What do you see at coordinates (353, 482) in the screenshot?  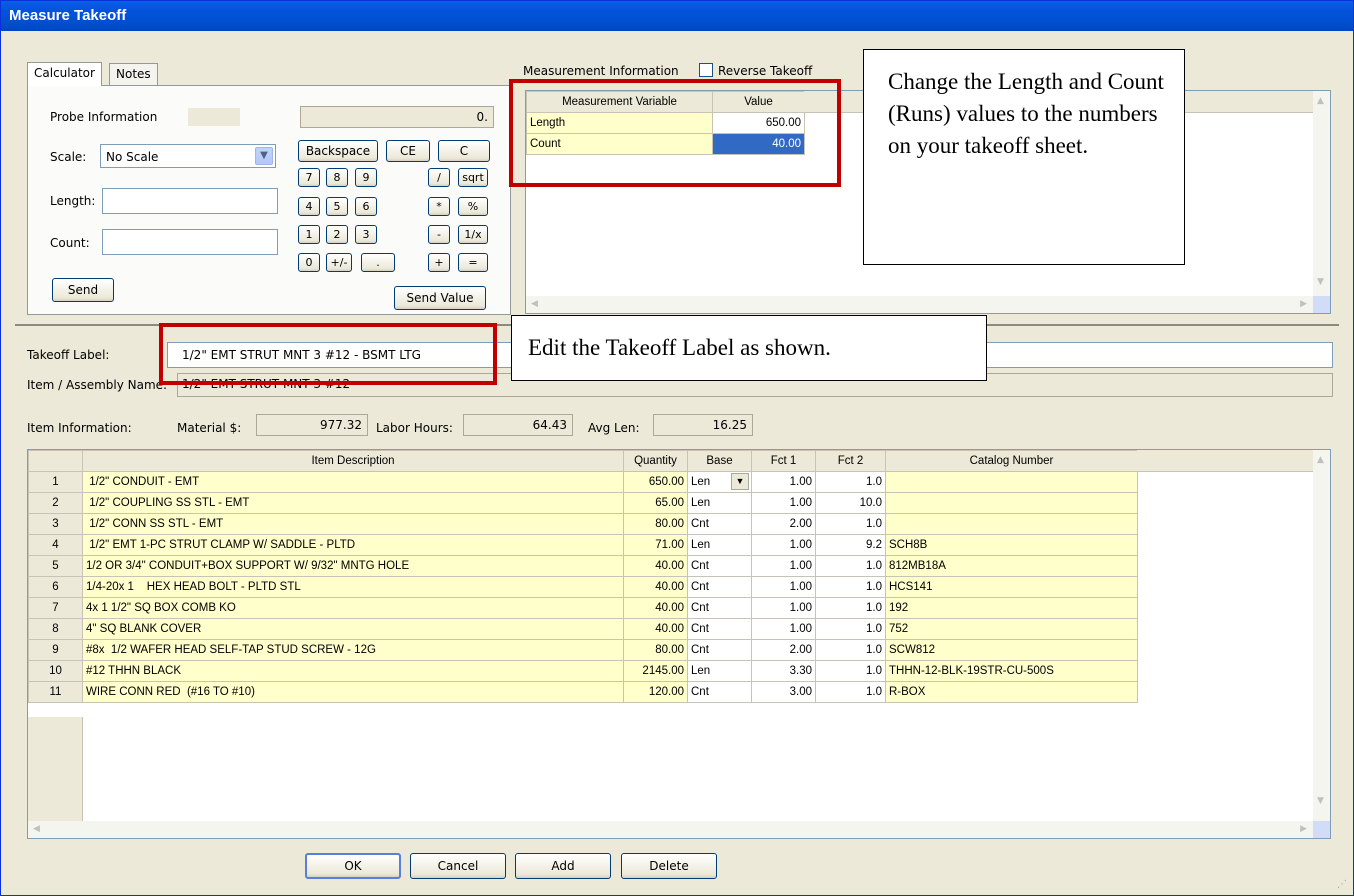 I see `item-description-cell: 1/2" CONDUIT - EMT` at bounding box center [353, 482].